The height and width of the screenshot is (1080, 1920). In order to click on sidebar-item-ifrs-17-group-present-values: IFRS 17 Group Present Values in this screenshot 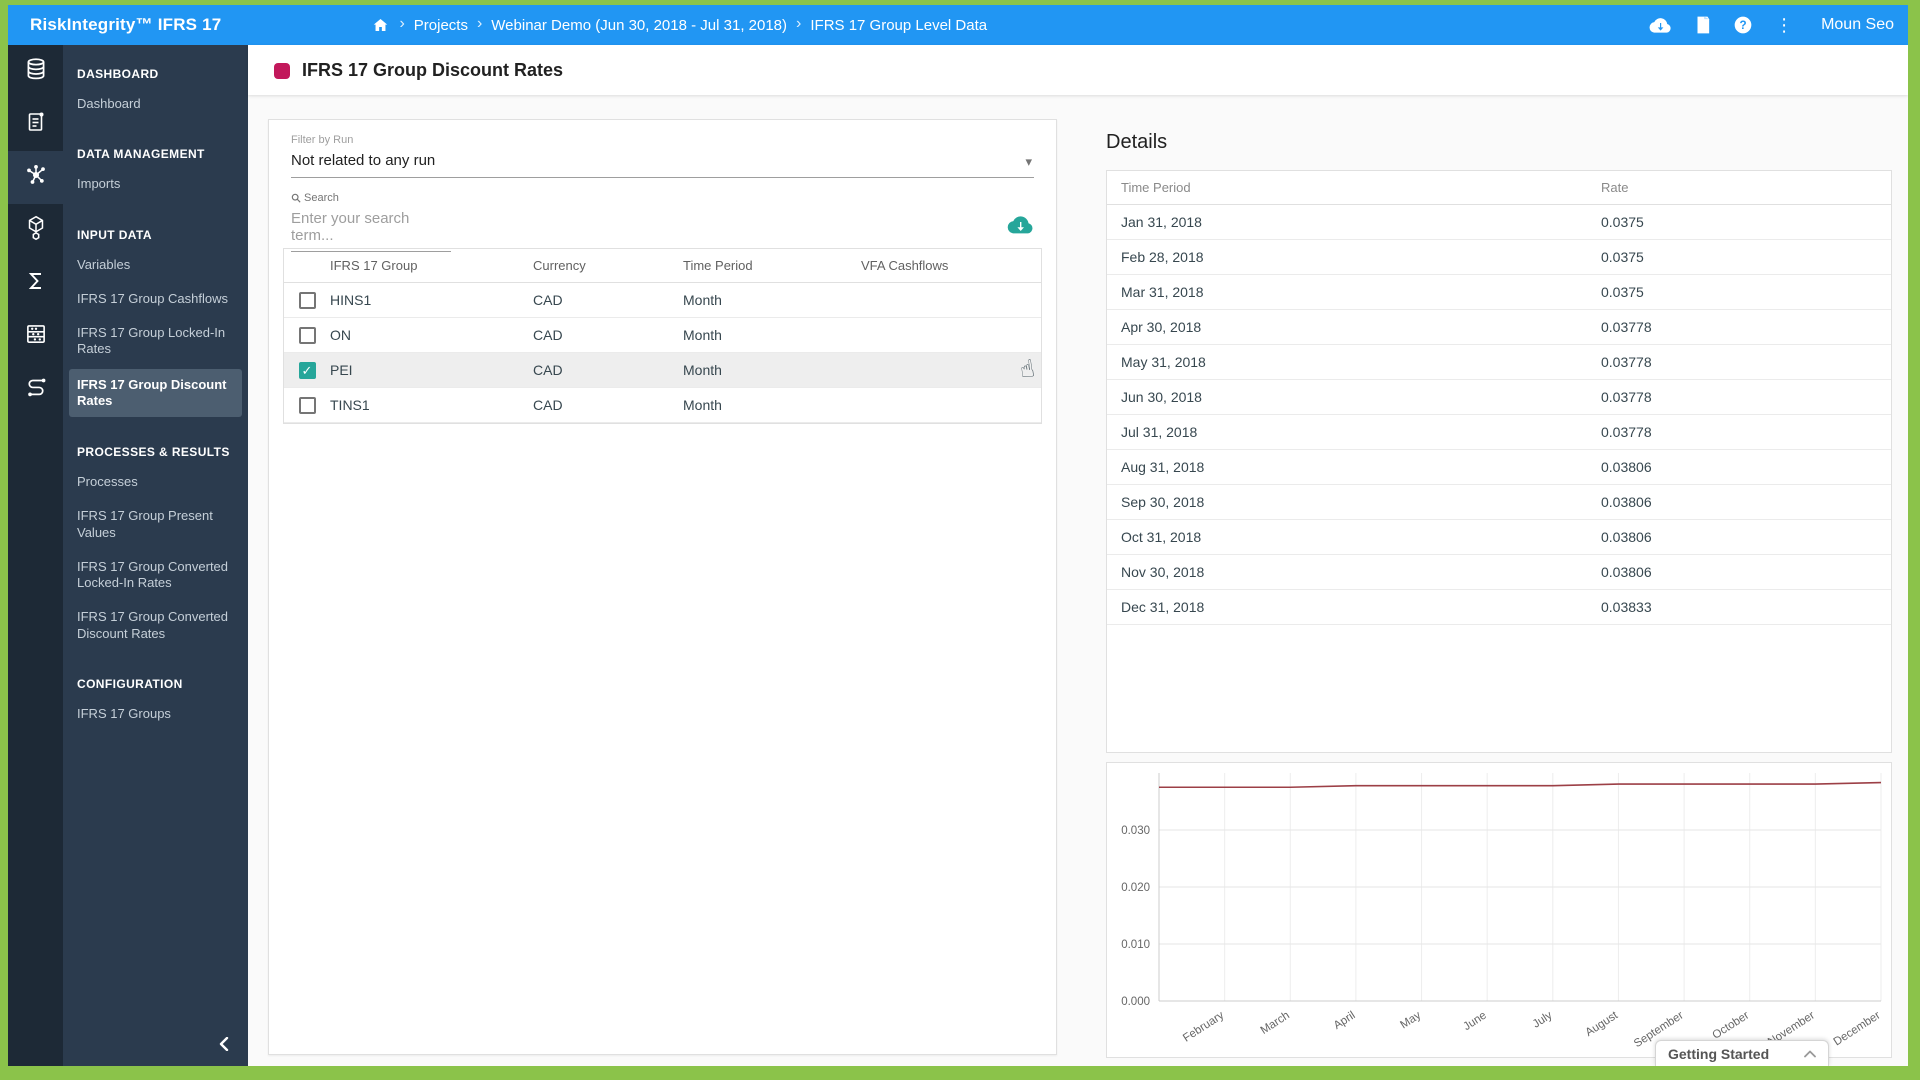, I will do `click(155, 524)`.